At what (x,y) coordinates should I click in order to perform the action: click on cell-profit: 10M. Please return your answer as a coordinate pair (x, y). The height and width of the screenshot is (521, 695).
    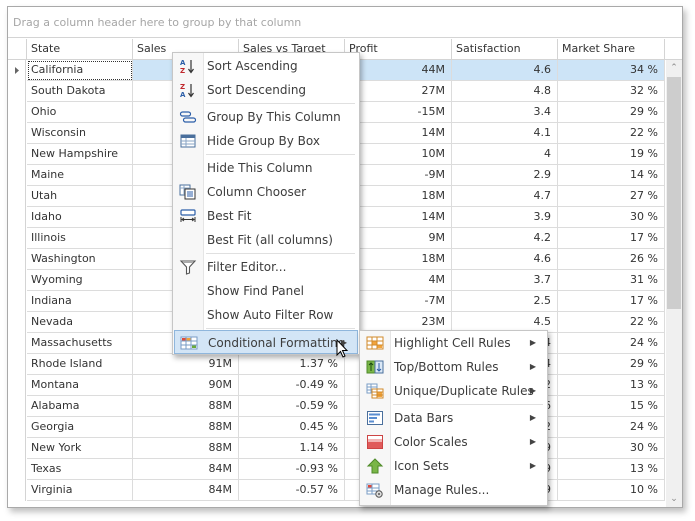
    Looking at the image, I should click on (398, 154).